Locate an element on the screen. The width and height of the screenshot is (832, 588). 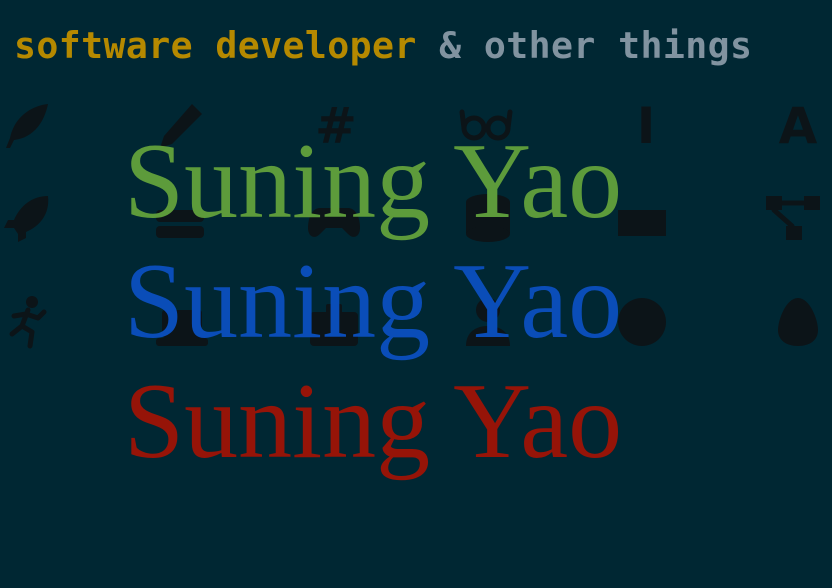
font-icon: A is located at coordinates (798, 126).